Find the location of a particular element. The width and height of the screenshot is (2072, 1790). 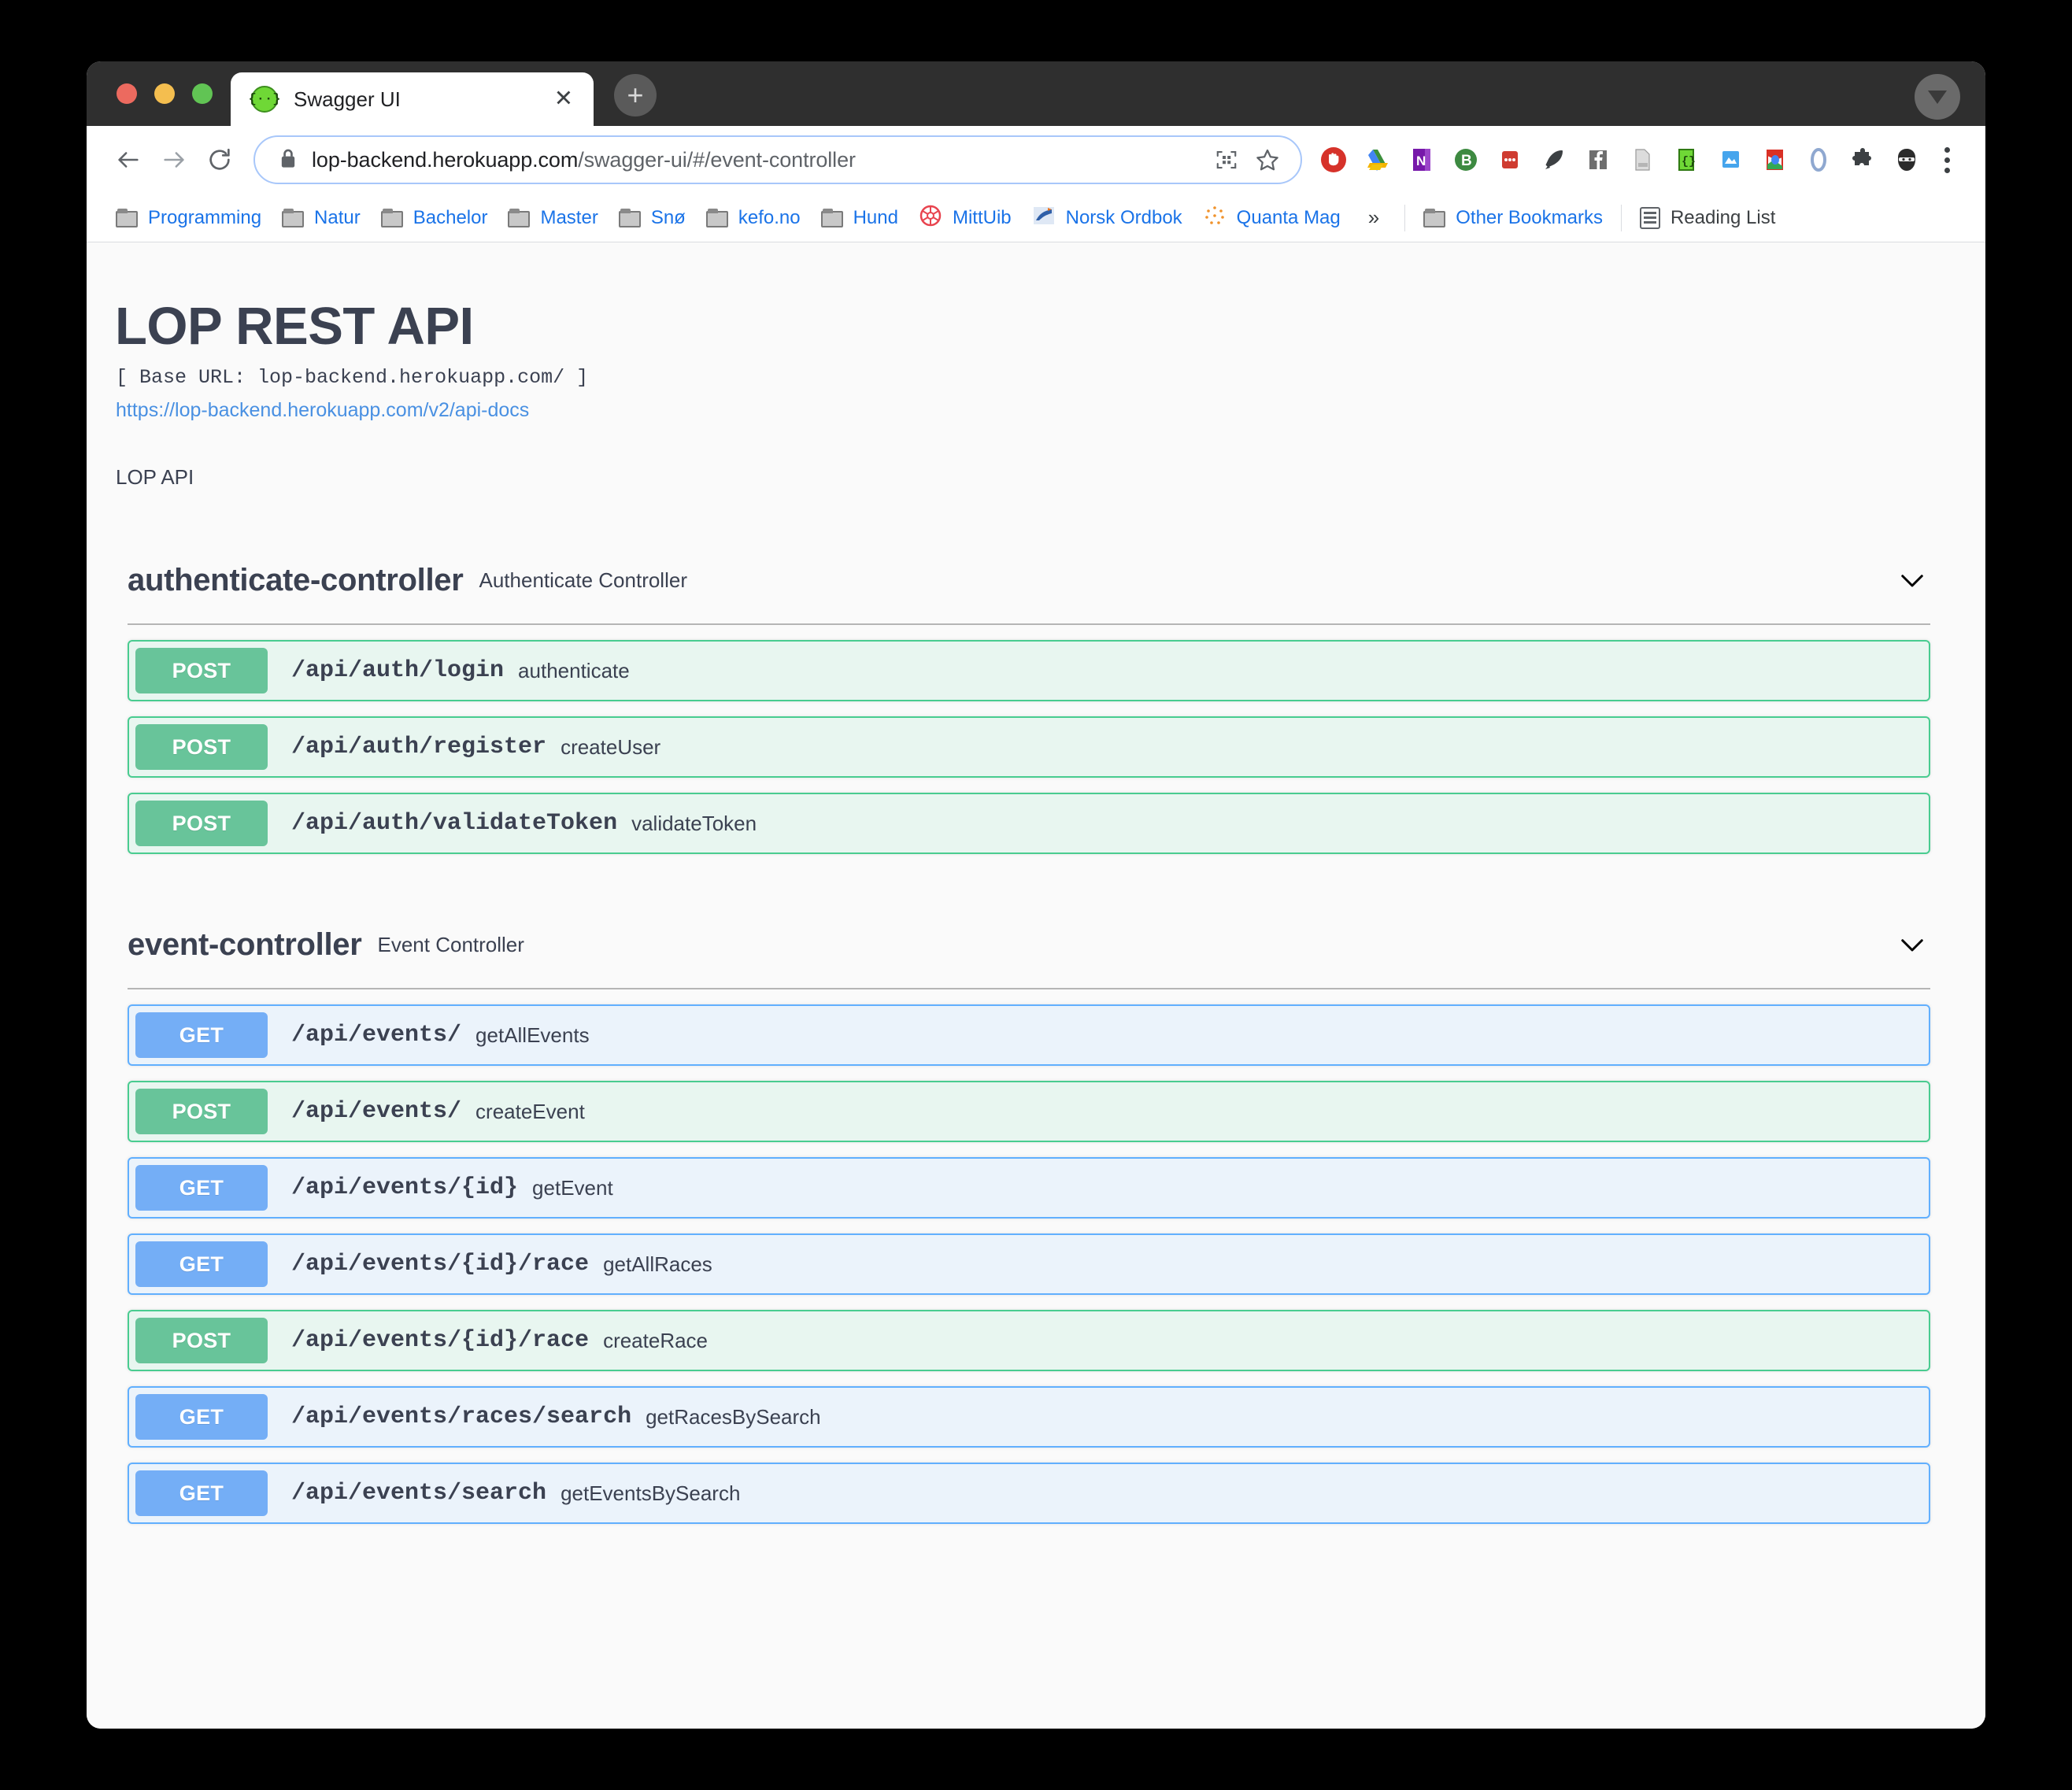

browser-profile-button is located at coordinates (1937, 97).